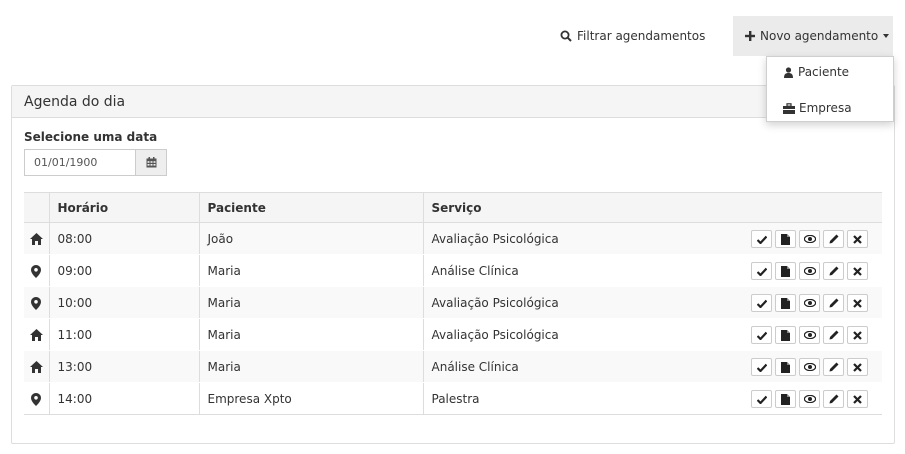  What do you see at coordinates (123, 238) in the screenshot?
I see `row-time: 08:00` at bounding box center [123, 238].